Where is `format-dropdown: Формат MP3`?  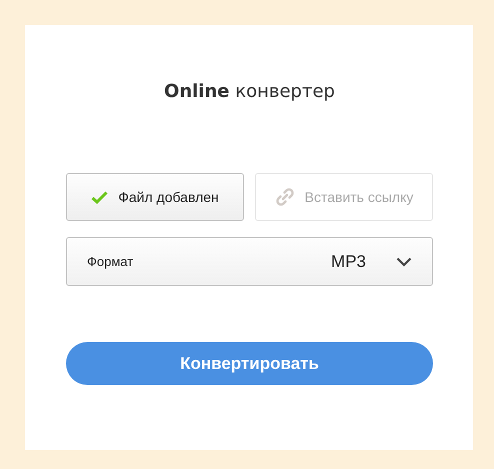
format-dropdown: Формат MP3 is located at coordinates (249, 261).